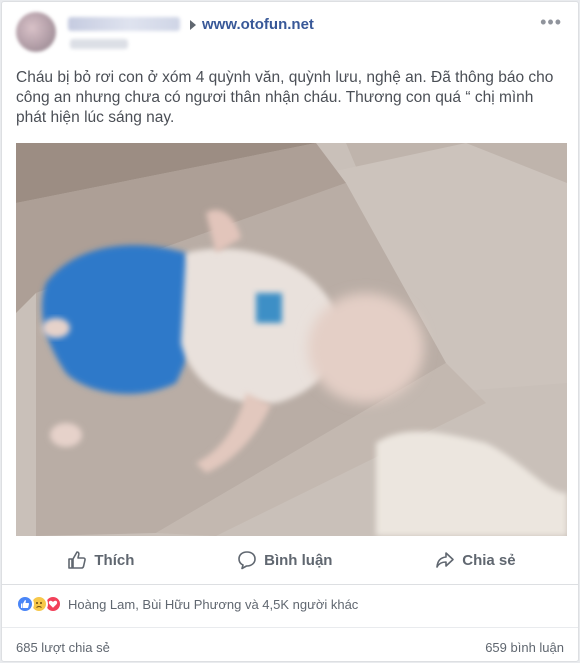 This screenshot has width=580, height=663. I want to click on share-count: 685 lượt chia sẻ, so click(63, 647).